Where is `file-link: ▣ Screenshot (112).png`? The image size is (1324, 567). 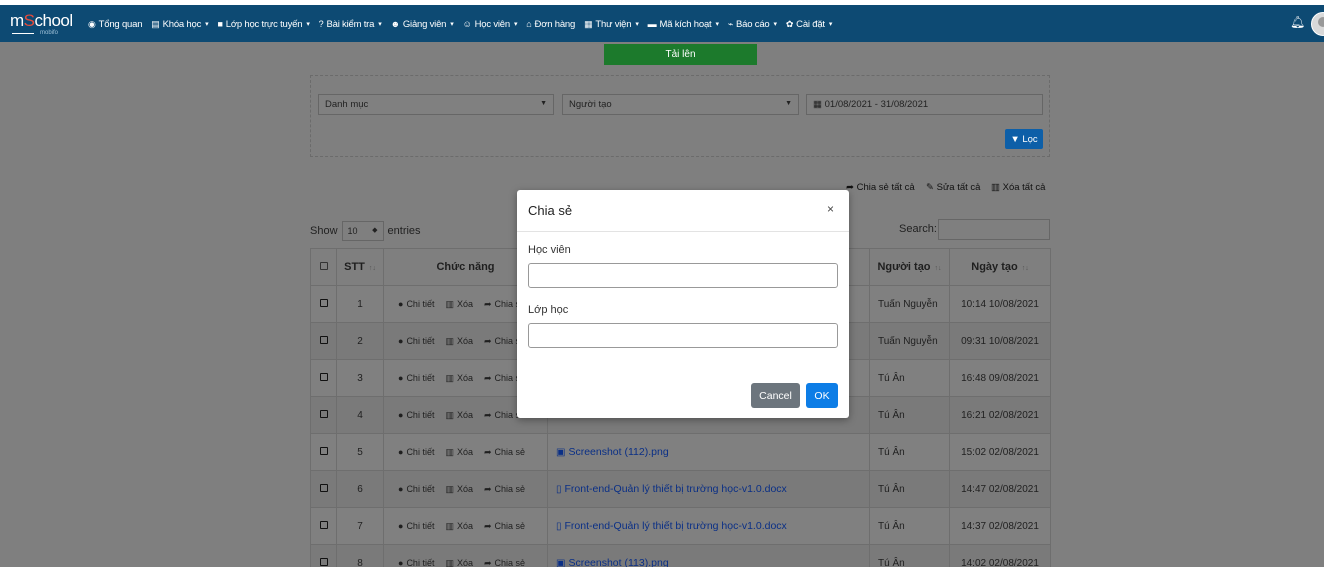
file-link: ▣ Screenshot (112).png is located at coordinates (708, 452).